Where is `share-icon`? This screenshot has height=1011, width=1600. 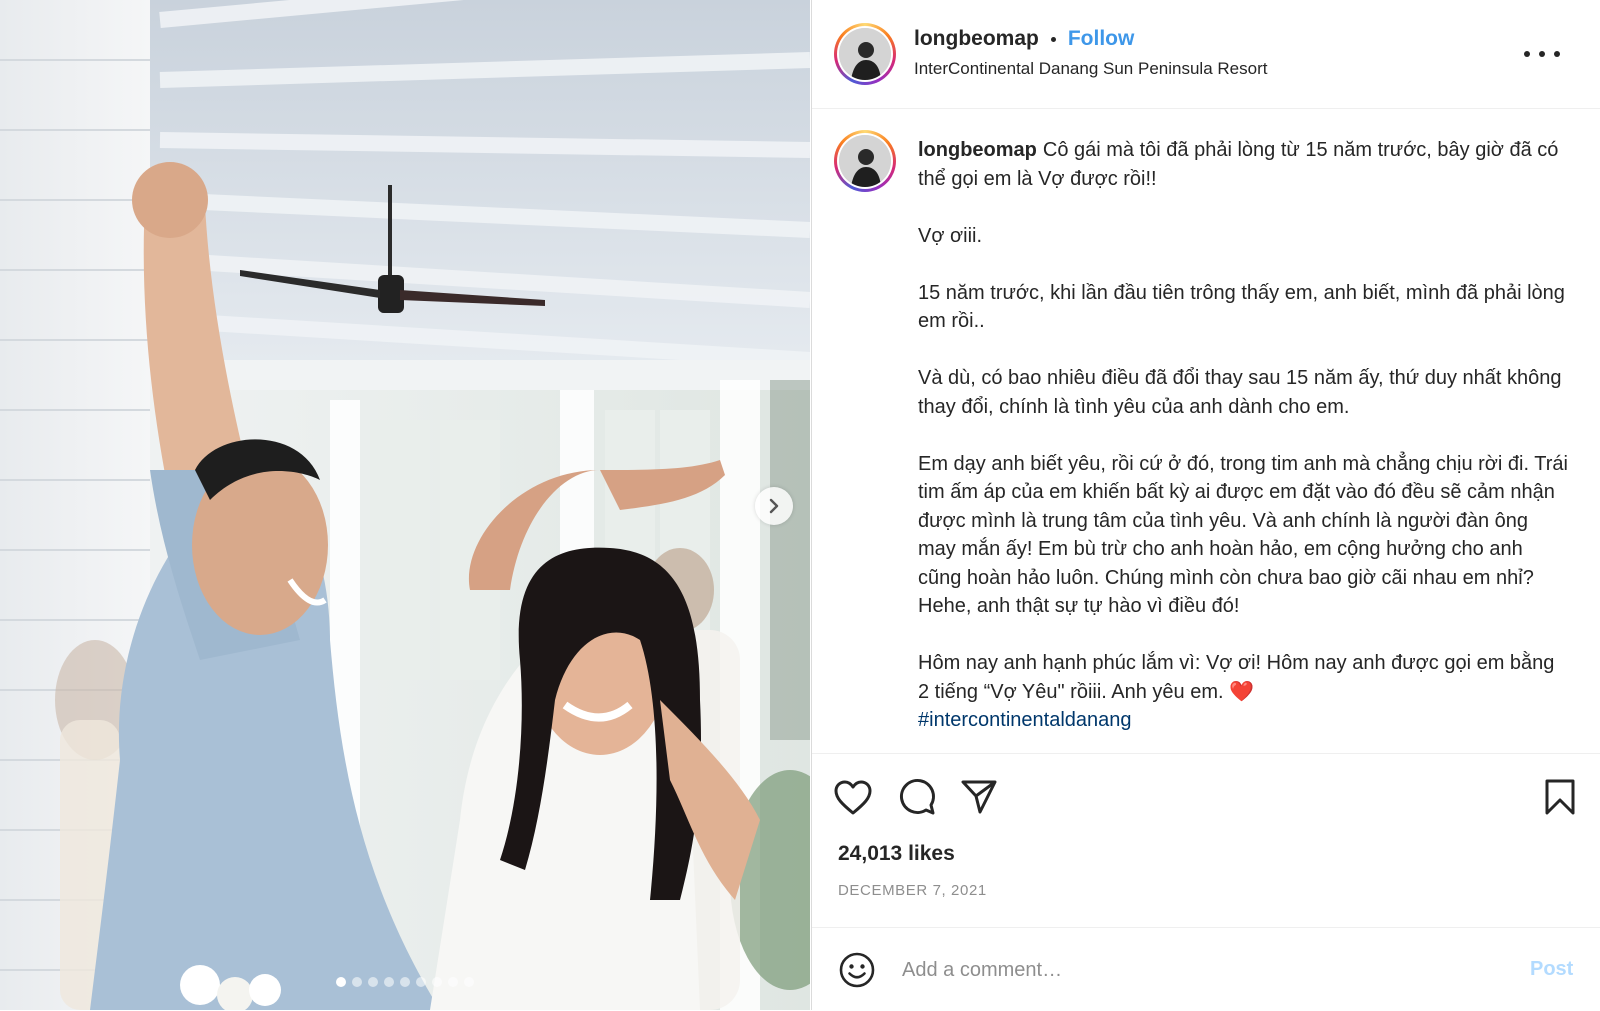
share-icon is located at coordinates (979, 797).